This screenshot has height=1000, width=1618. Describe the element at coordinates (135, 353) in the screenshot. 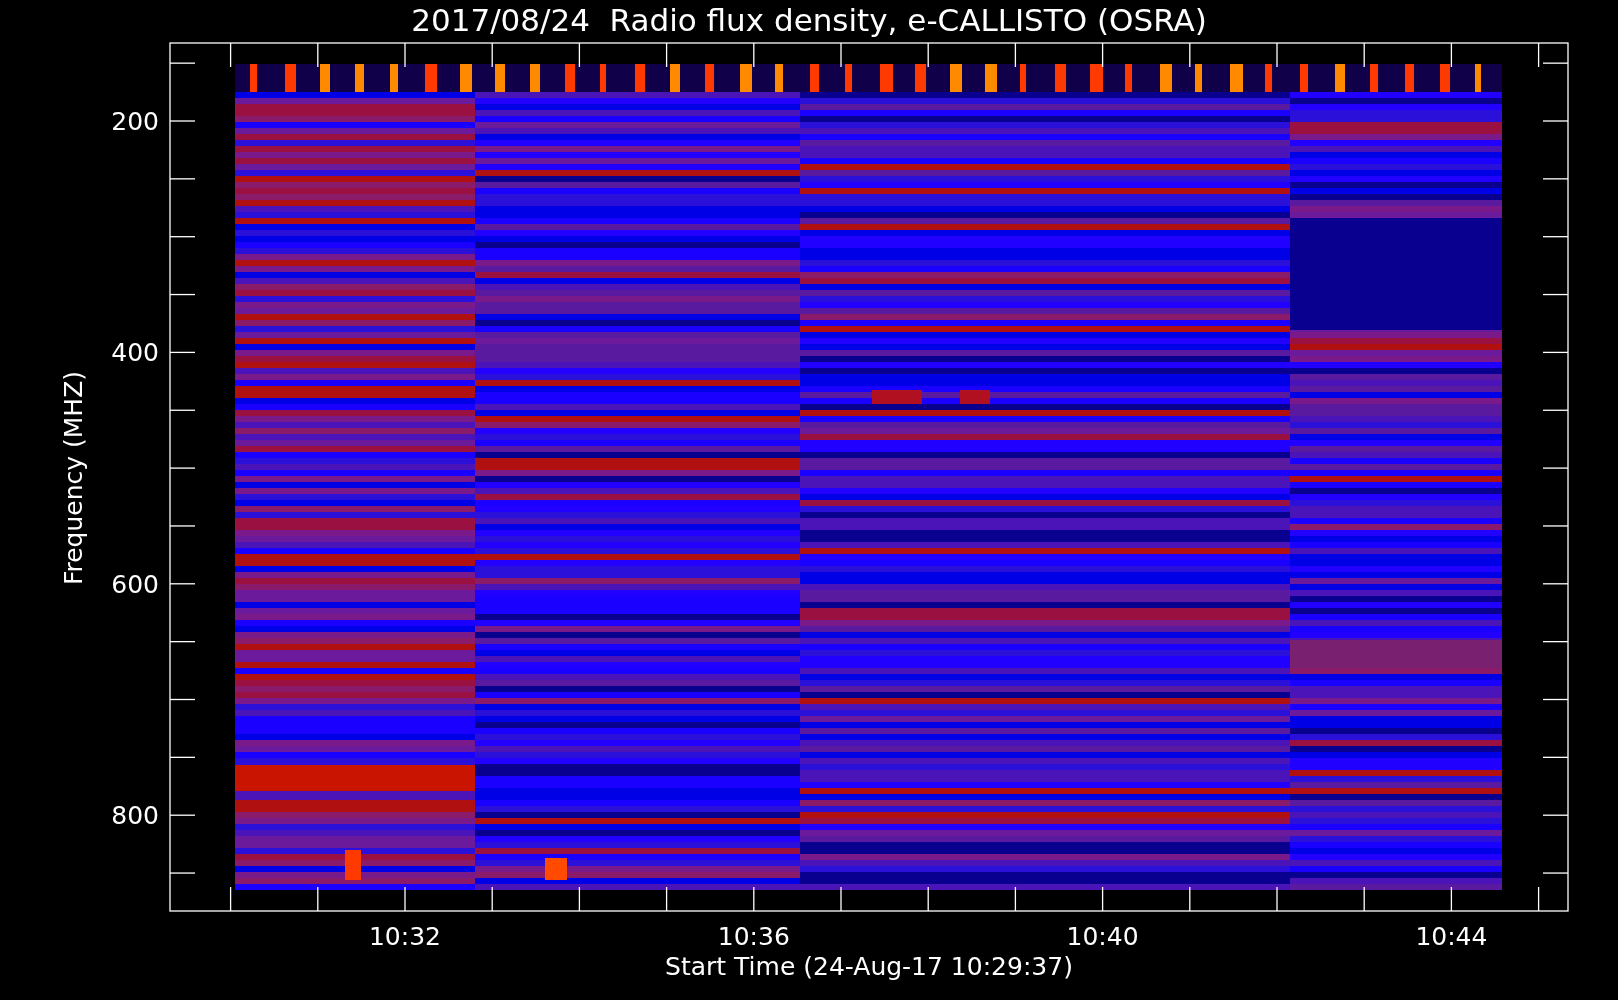

I see `y-tick-label: 400` at that location.